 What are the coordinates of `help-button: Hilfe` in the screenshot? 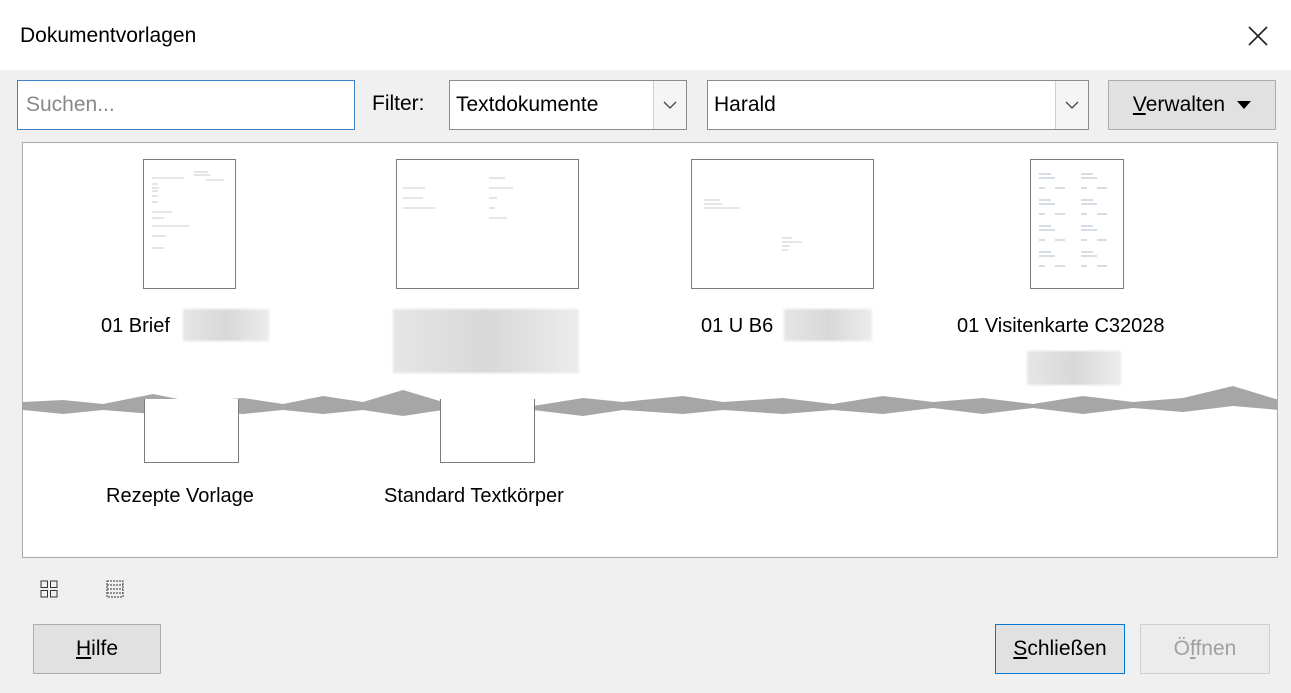 It's located at (97, 649).